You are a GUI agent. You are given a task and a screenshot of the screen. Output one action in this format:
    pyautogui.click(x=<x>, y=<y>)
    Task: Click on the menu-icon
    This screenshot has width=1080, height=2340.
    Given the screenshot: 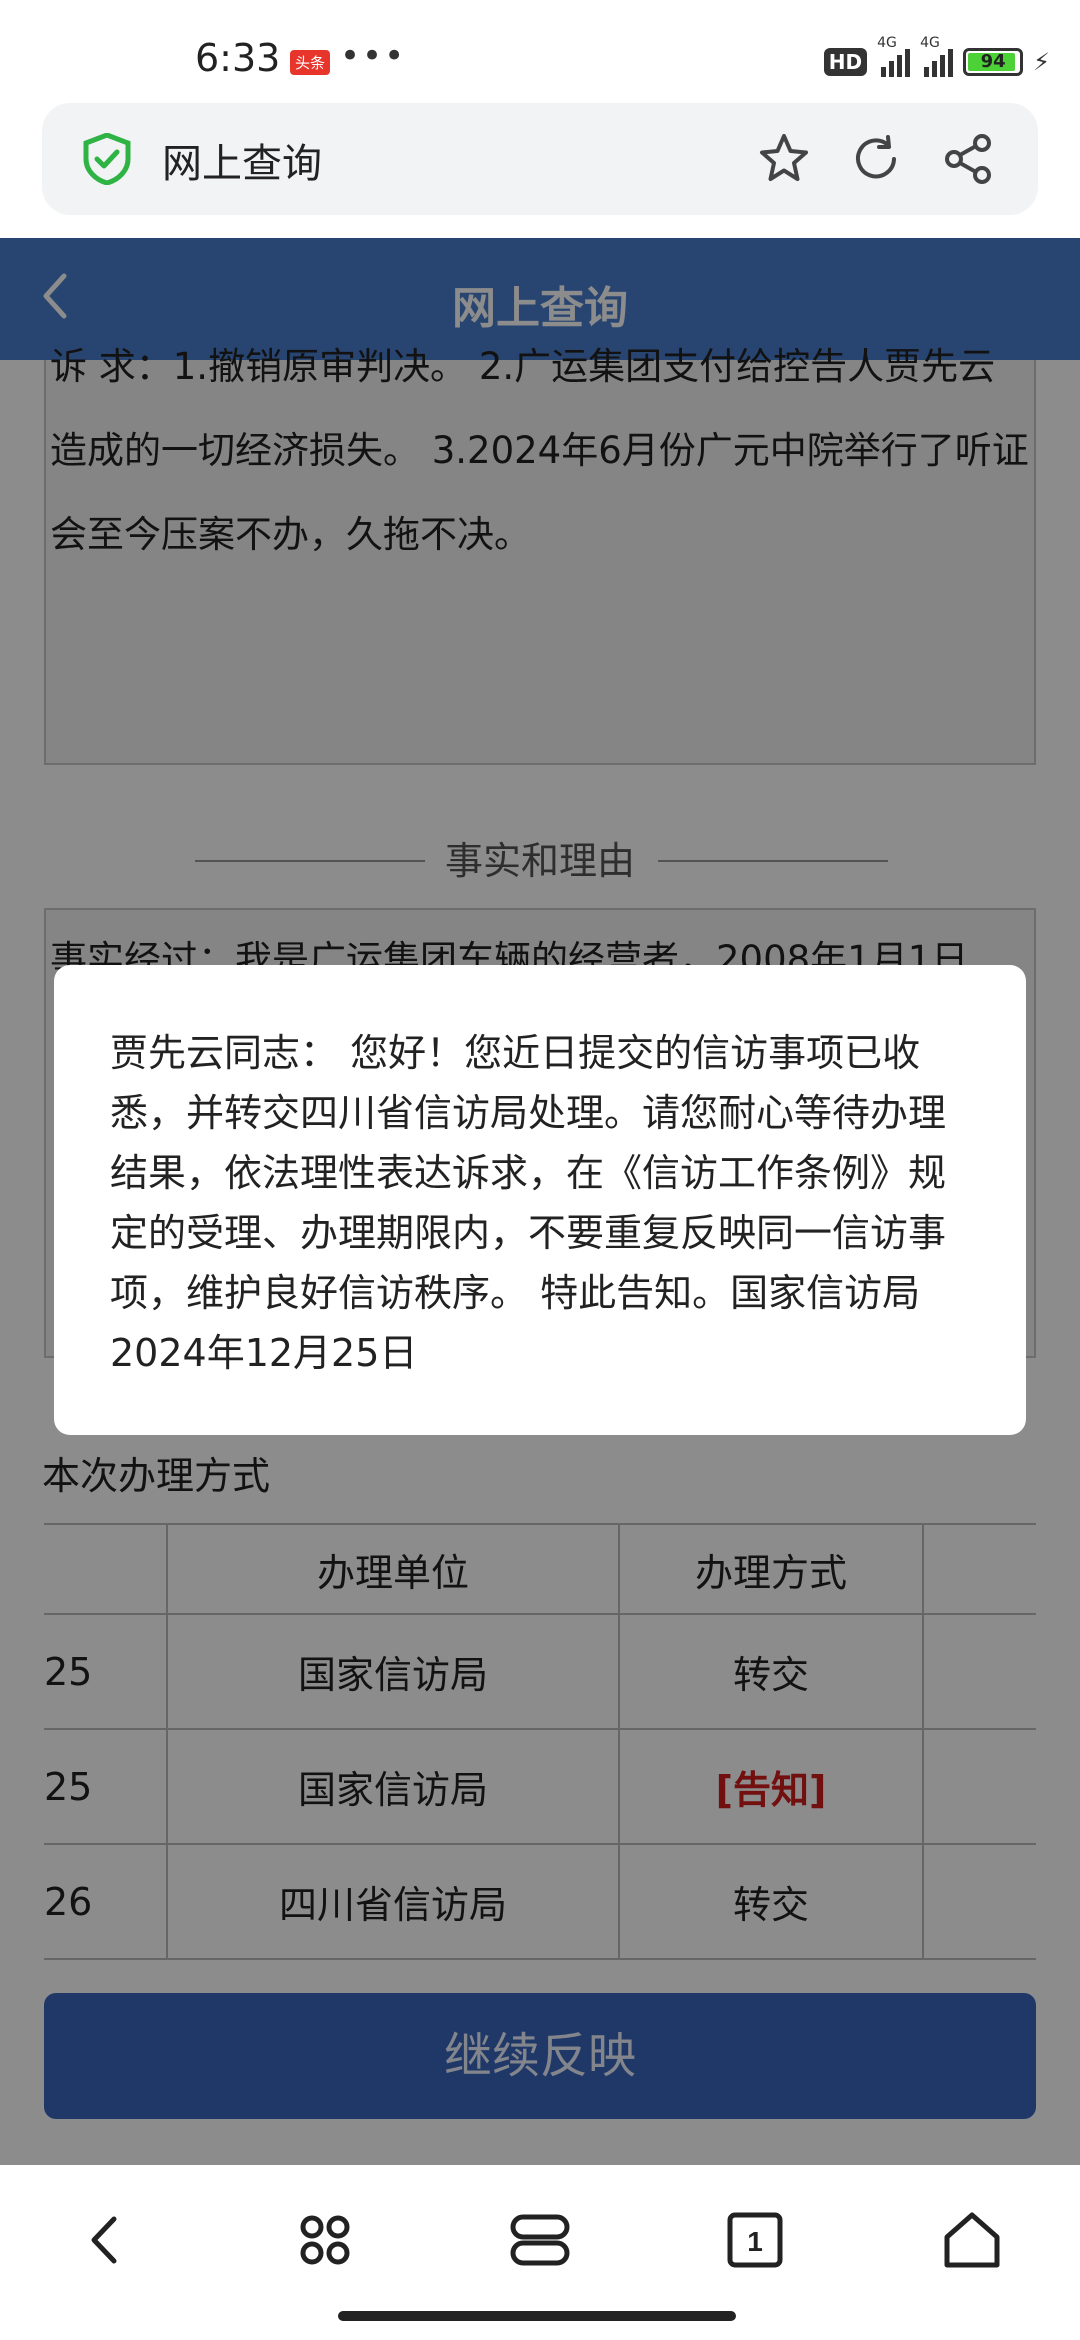 What is the action you would take?
    pyautogui.click(x=540, y=2240)
    